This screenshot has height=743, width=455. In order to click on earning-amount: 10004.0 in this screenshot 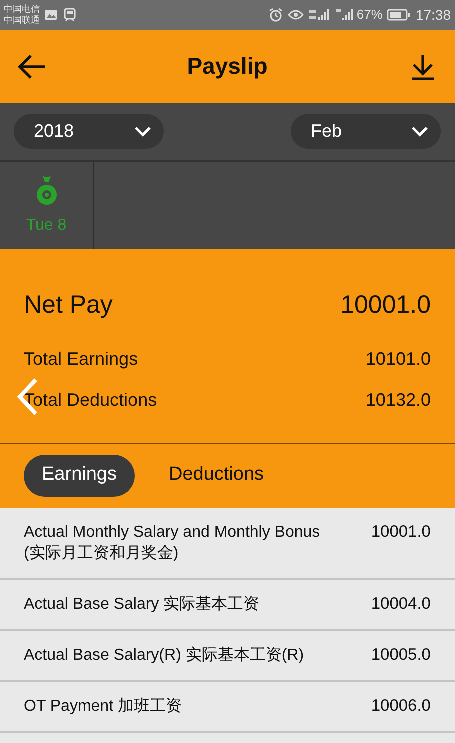, I will do `click(401, 604)`.